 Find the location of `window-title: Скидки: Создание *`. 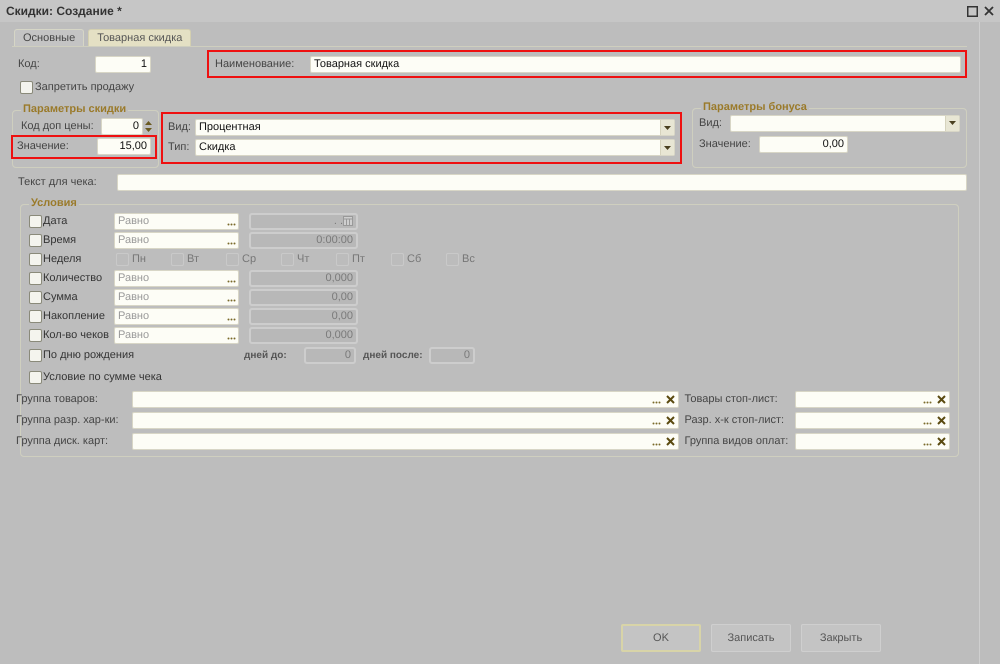

window-title: Скидки: Создание * is located at coordinates (64, 11).